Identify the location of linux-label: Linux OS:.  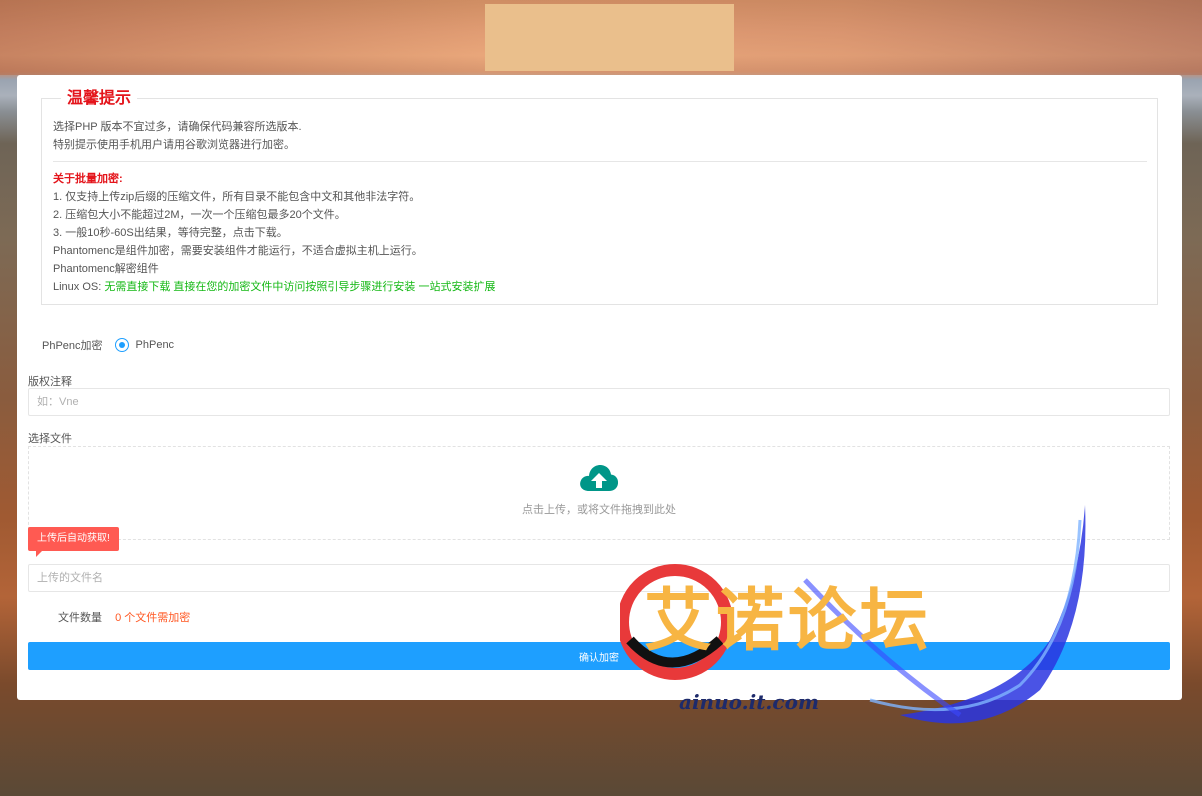
(79, 287).